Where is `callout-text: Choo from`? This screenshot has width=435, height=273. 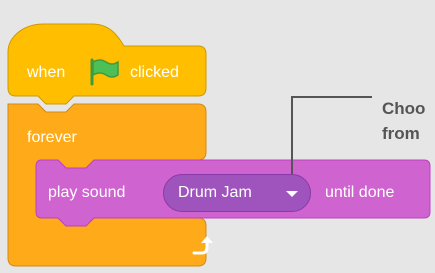
callout-text: Choo from is located at coordinates (403, 121).